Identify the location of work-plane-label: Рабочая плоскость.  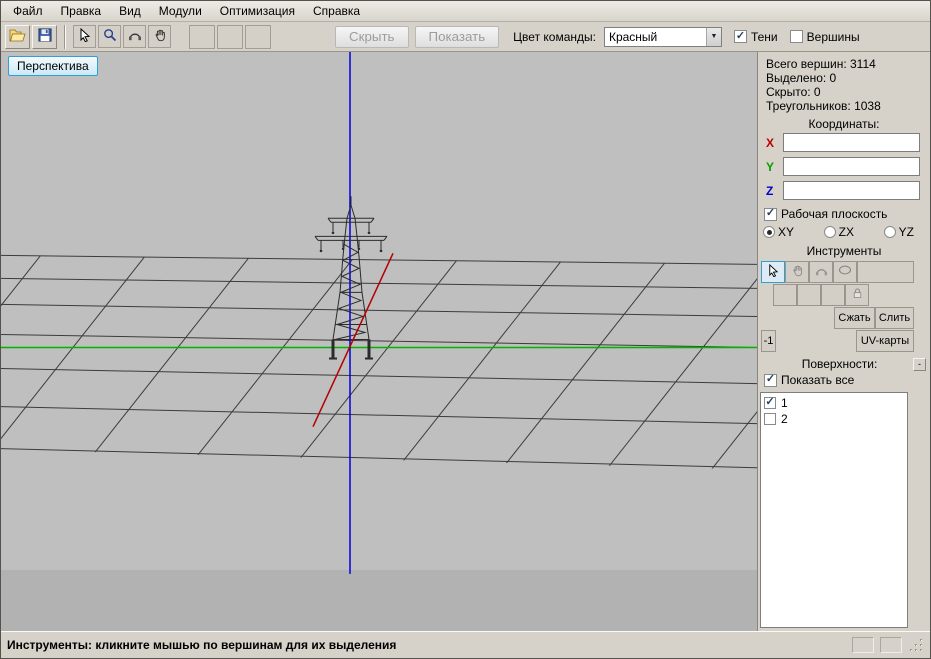
(834, 214).